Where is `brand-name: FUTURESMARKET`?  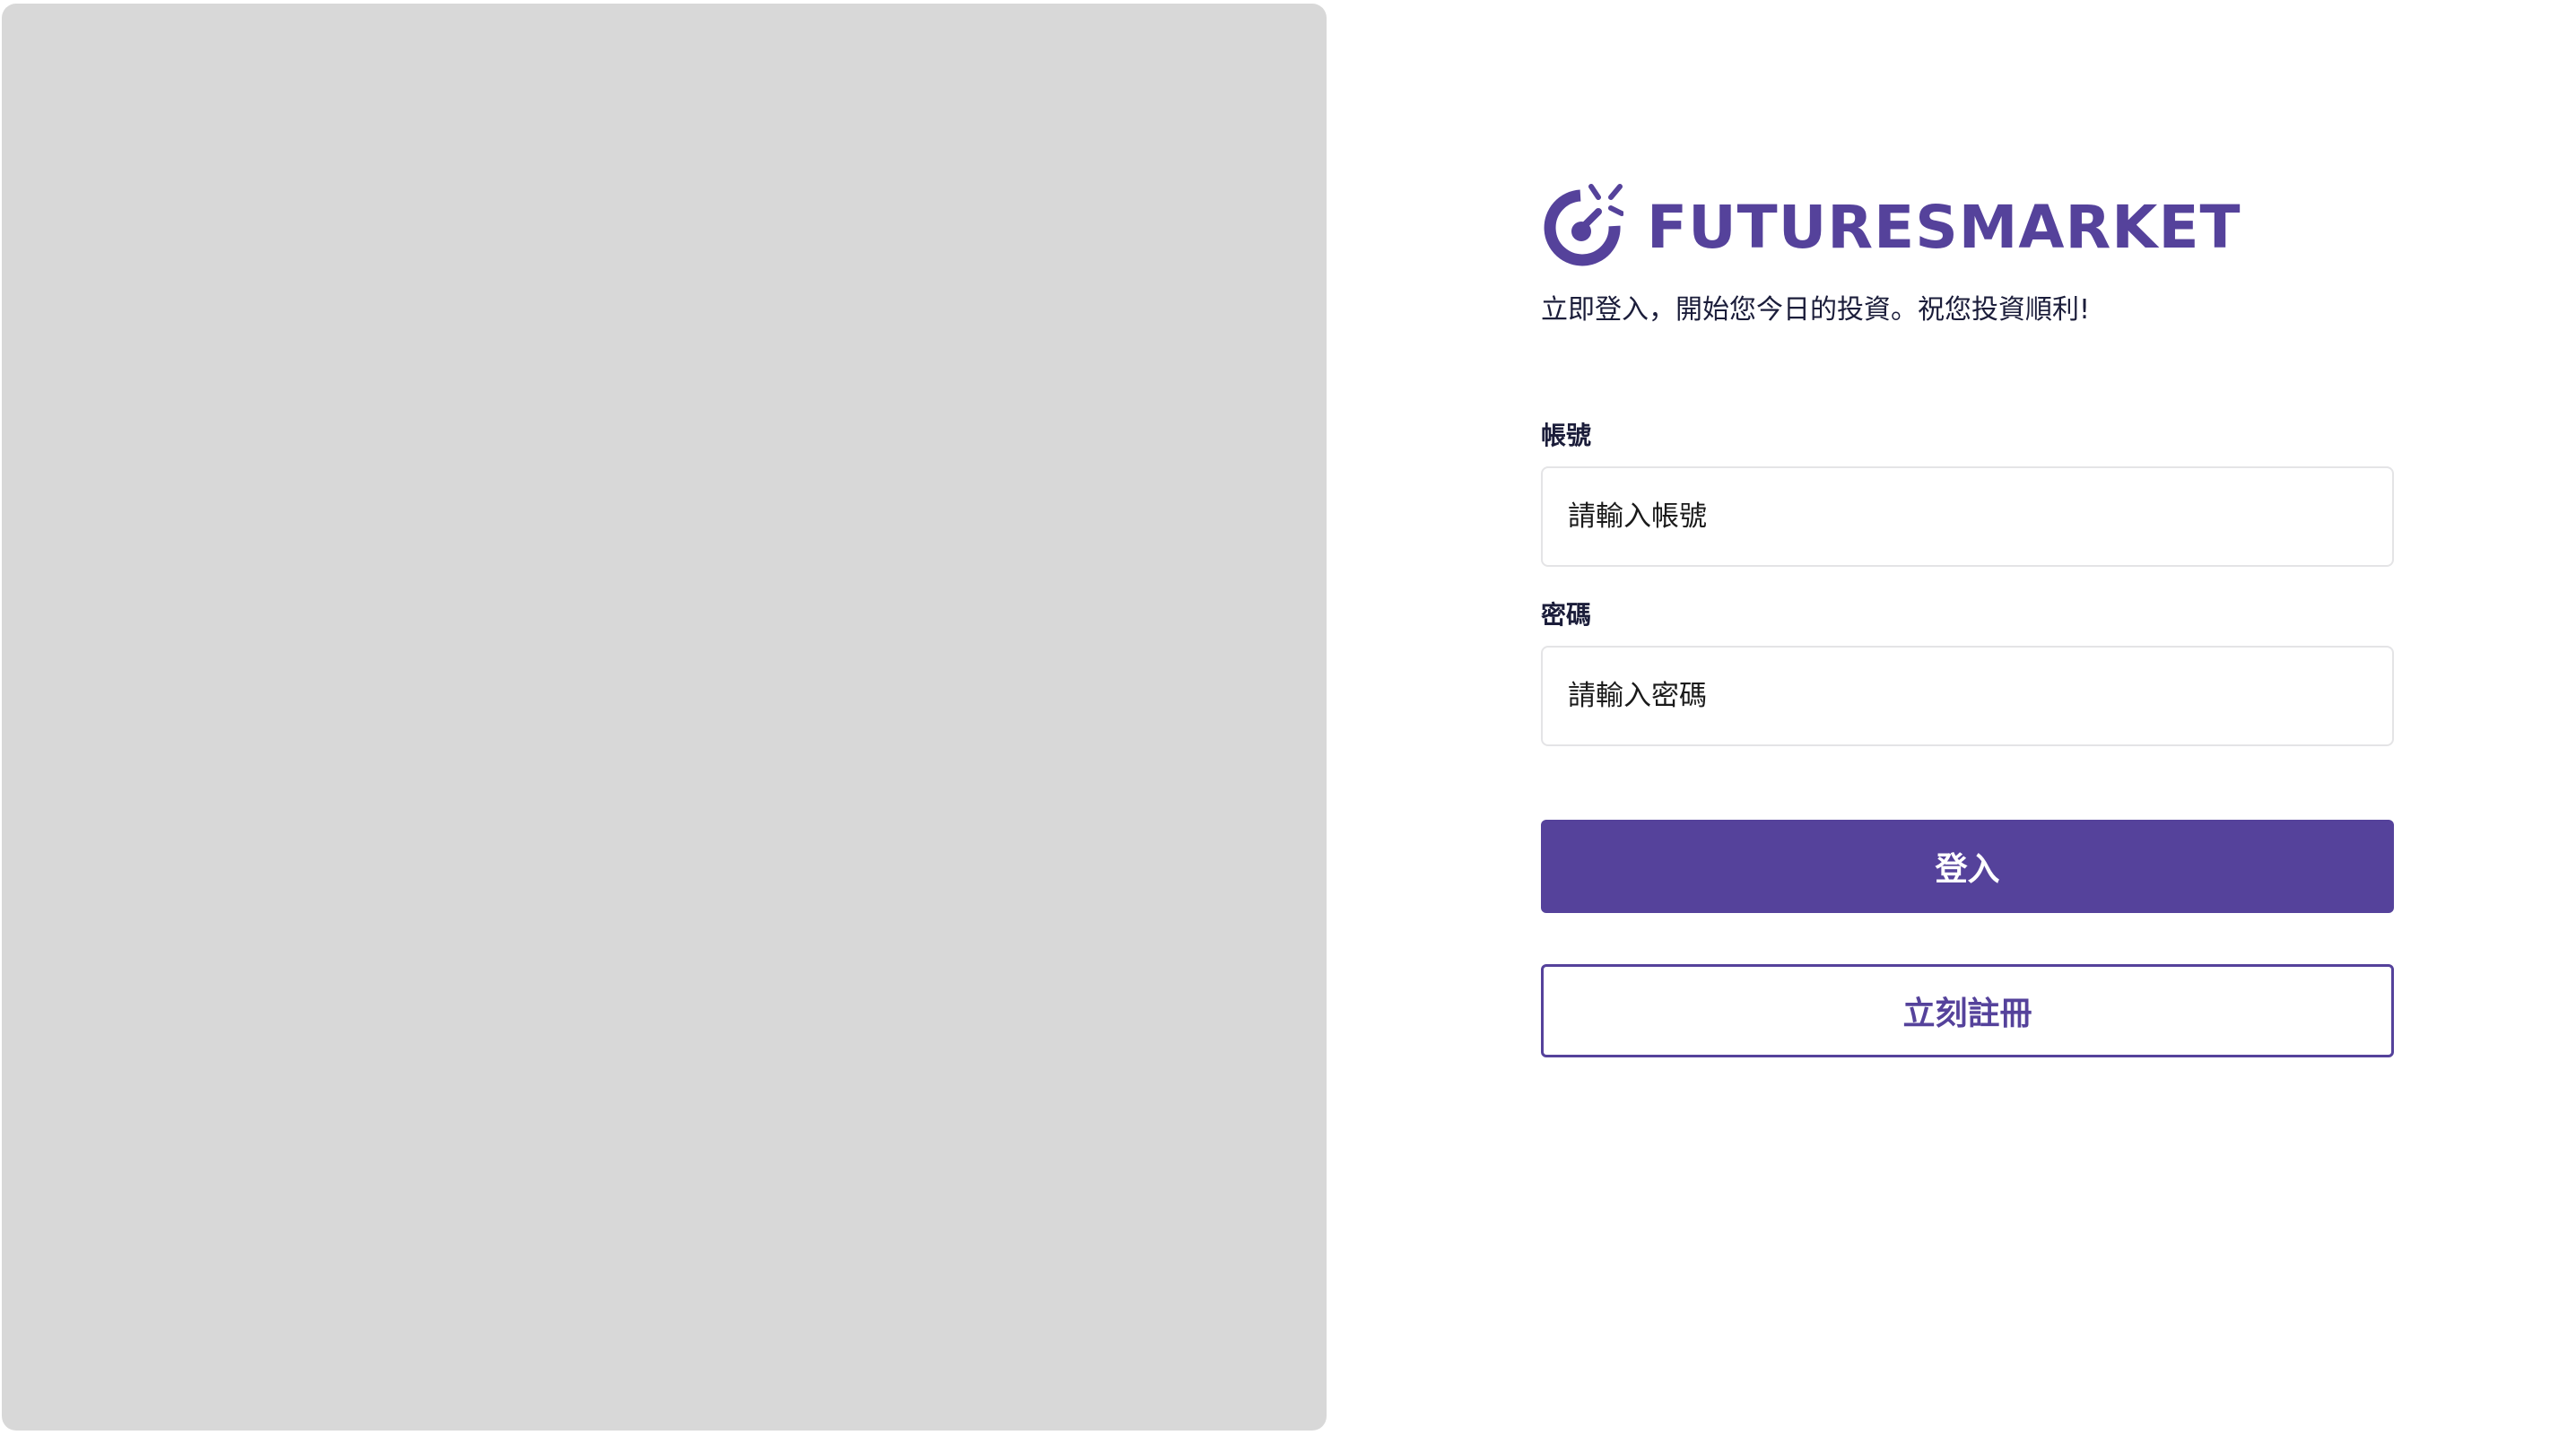 brand-name: FUTURESMARKET is located at coordinates (1944, 227).